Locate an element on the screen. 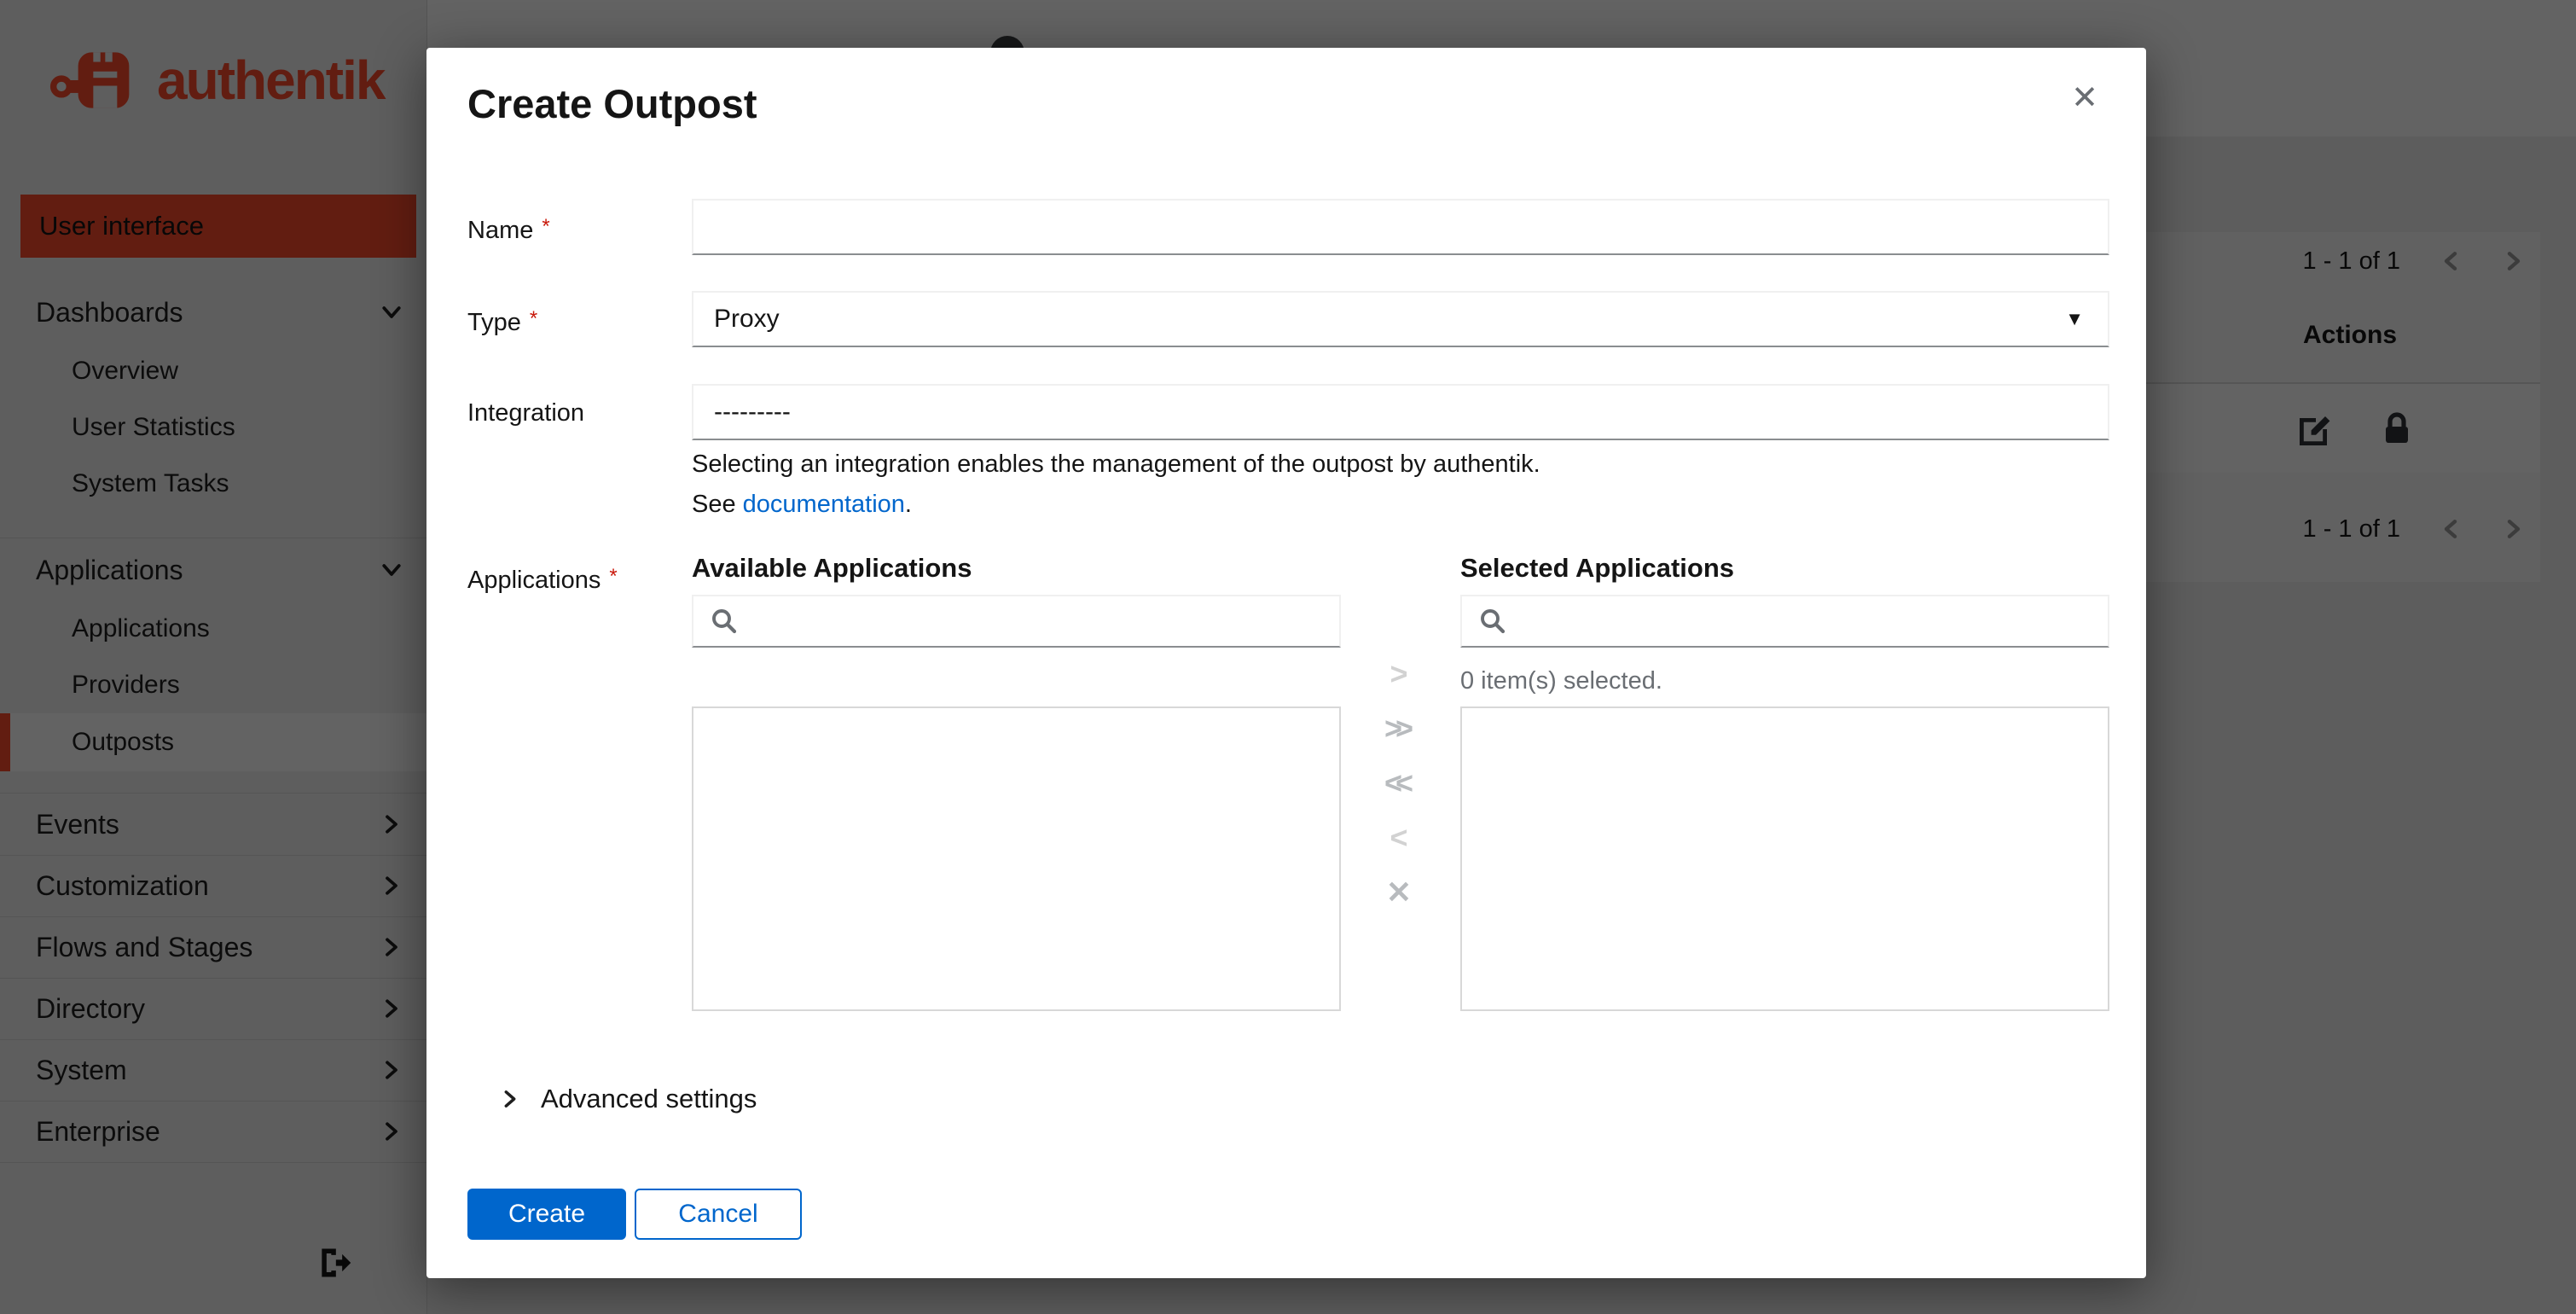 This screenshot has width=2576, height=1314. add-selected-button: > is located at coordinates (1398, 674).